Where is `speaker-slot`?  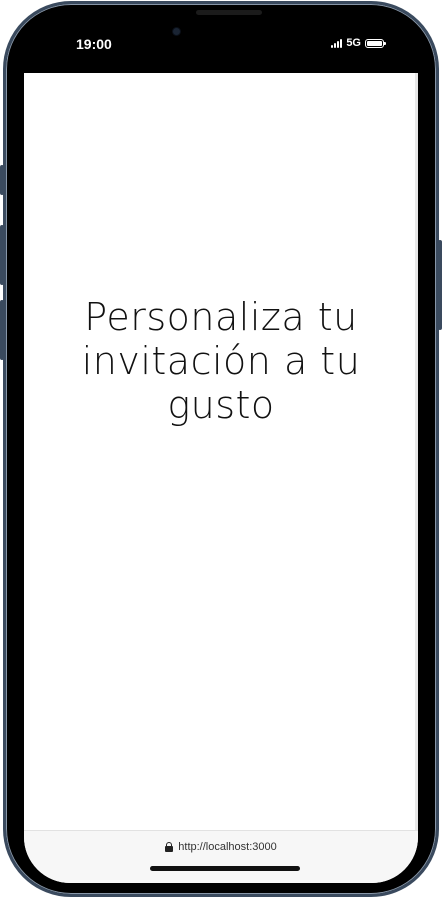 speaker-slot is located at coordinates (229, 12).